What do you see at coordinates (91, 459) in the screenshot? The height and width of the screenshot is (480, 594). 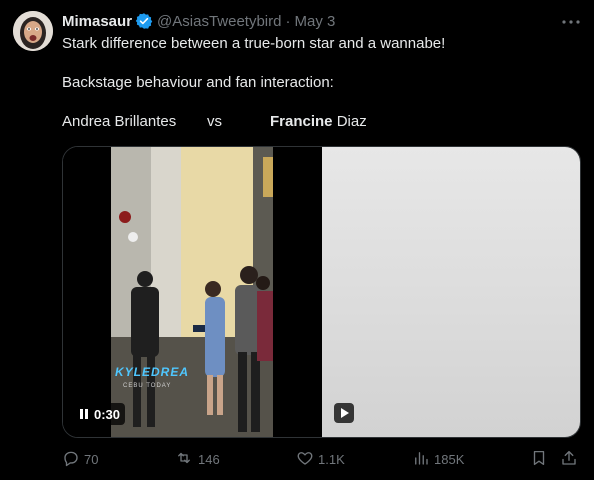 I see `reply-count: 70` at bounding box center [91, 459].